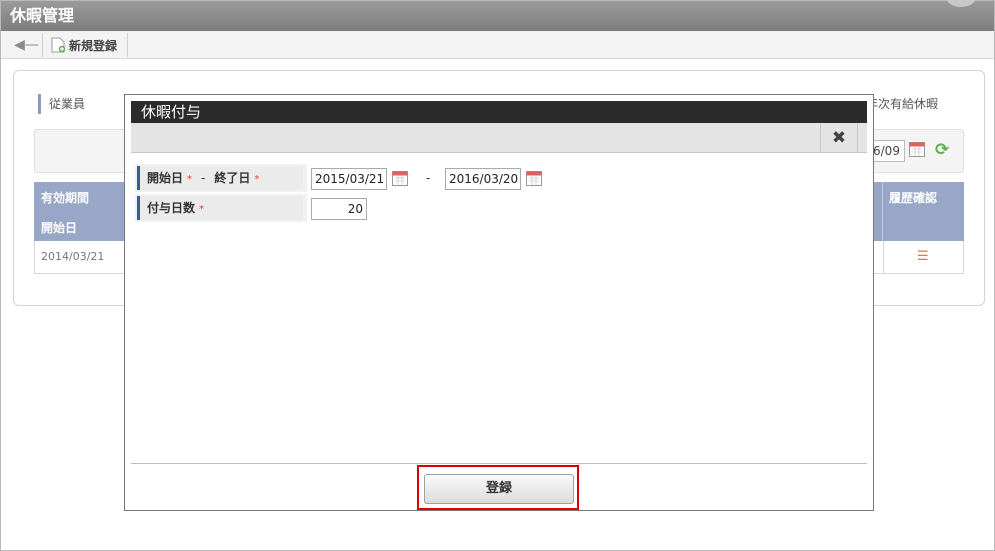  Describe the element at coordinates (499, 112) in the screenshot. I see `dialog-header: 休暇付与` at that location.